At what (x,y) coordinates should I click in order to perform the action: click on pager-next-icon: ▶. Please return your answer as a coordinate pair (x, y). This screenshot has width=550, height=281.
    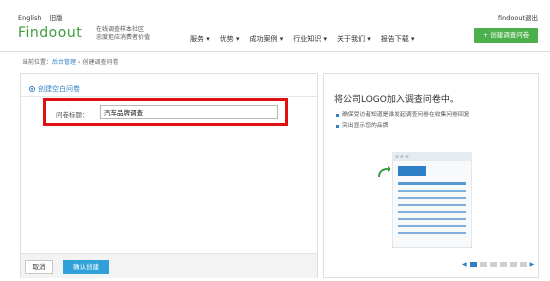
    Looking at the image, I should click on (532, 264).